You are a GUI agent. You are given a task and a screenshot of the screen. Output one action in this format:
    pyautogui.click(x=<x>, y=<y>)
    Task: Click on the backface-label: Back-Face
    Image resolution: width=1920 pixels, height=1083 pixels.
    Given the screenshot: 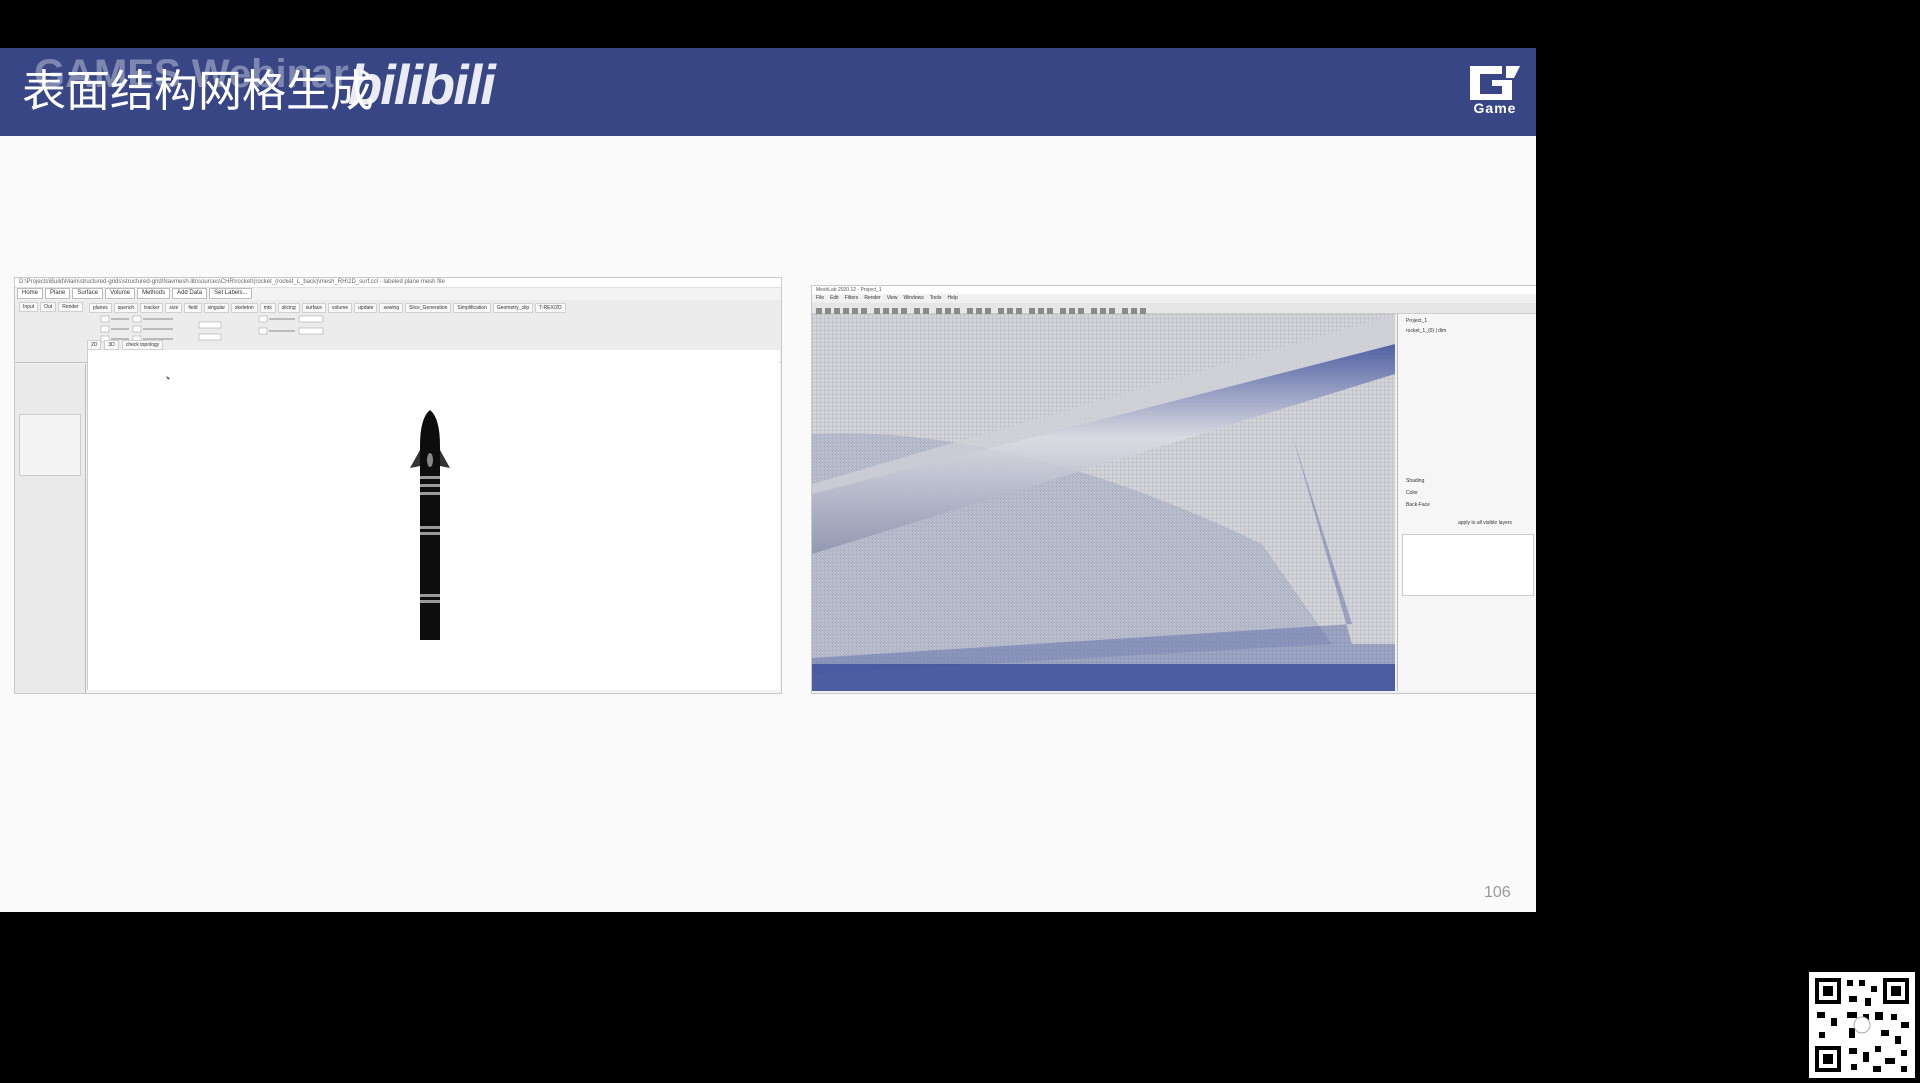 What is the action you would take?
    pyautogui.click(x=1418, y=505)
    